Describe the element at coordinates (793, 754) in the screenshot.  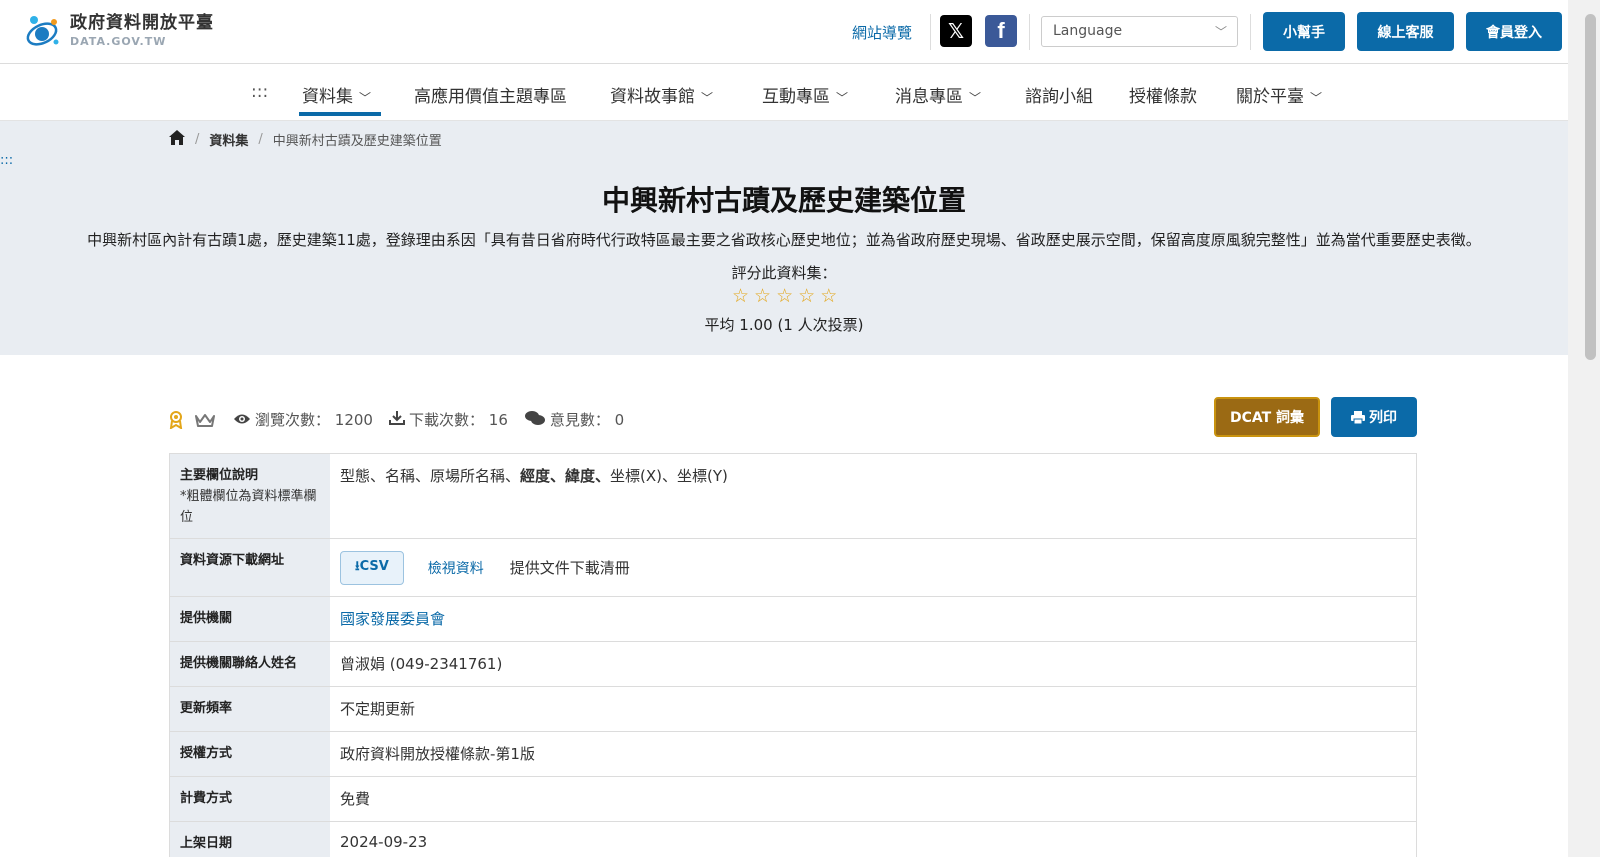
I see `table-row: 授權方式 政府資料開放授權條款-第1版` at that location.